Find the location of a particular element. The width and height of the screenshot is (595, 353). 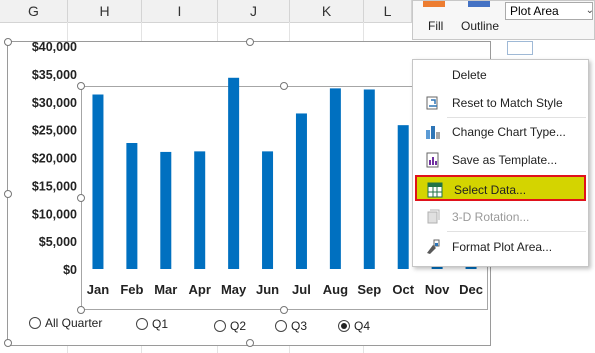

rotation-icon is located at coordinates (433, 216).